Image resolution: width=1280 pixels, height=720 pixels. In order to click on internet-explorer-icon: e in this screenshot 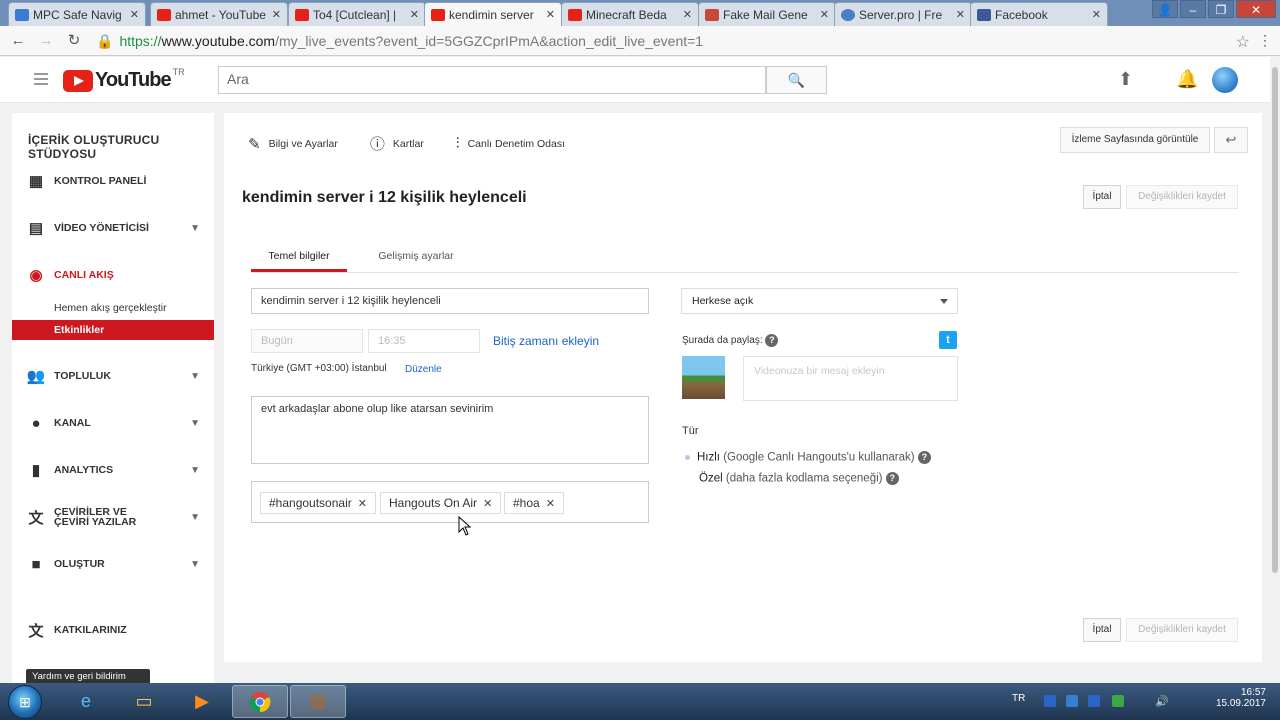, I will do `click(86, 701)`.